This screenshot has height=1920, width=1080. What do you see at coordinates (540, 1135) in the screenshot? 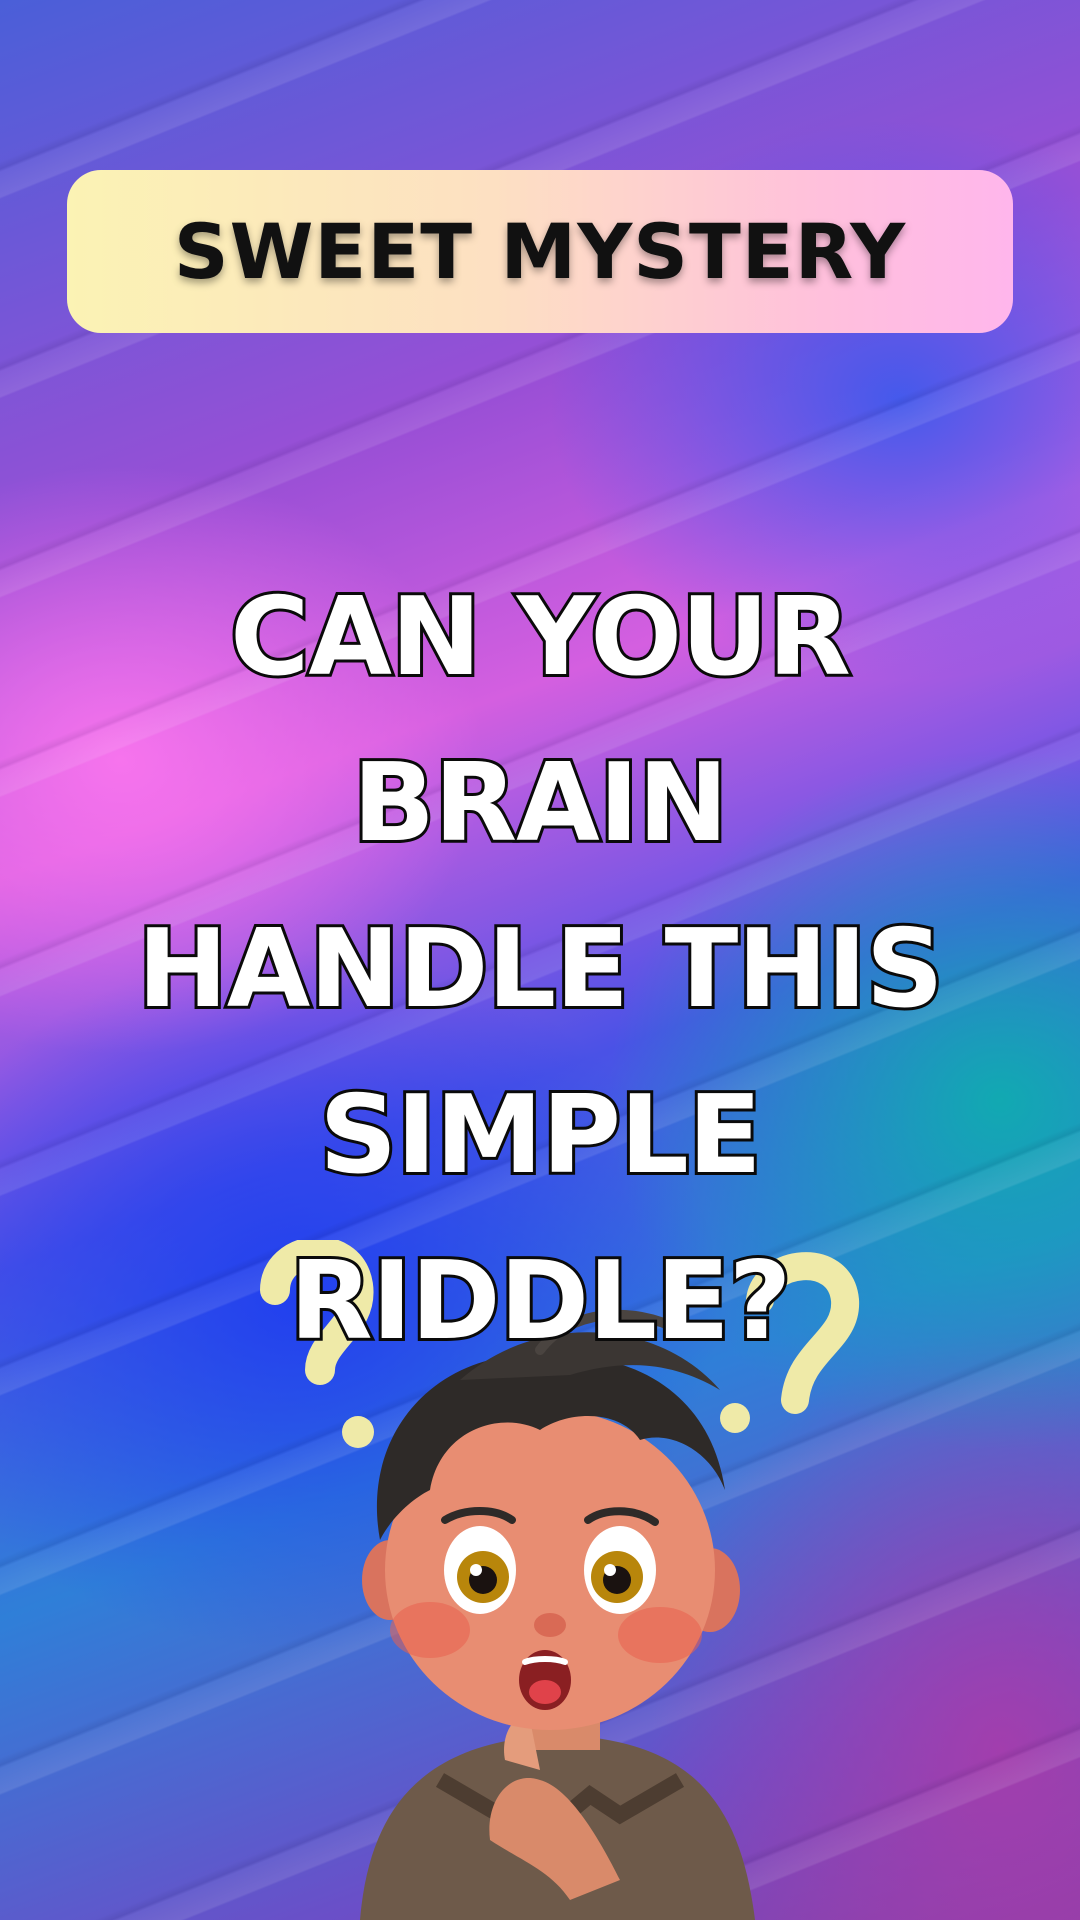
I see `headline-line-4: SIMPLE` at bounding box center [540, 1135].